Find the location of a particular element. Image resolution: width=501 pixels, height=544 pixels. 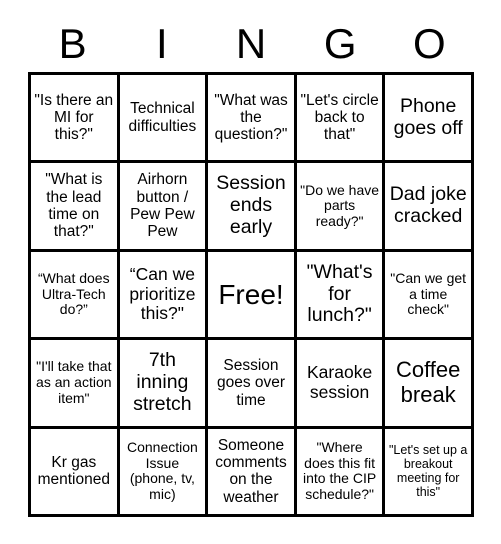

bingo-cell-text: "What's for lunch?" is located at coordinates (339, 293).